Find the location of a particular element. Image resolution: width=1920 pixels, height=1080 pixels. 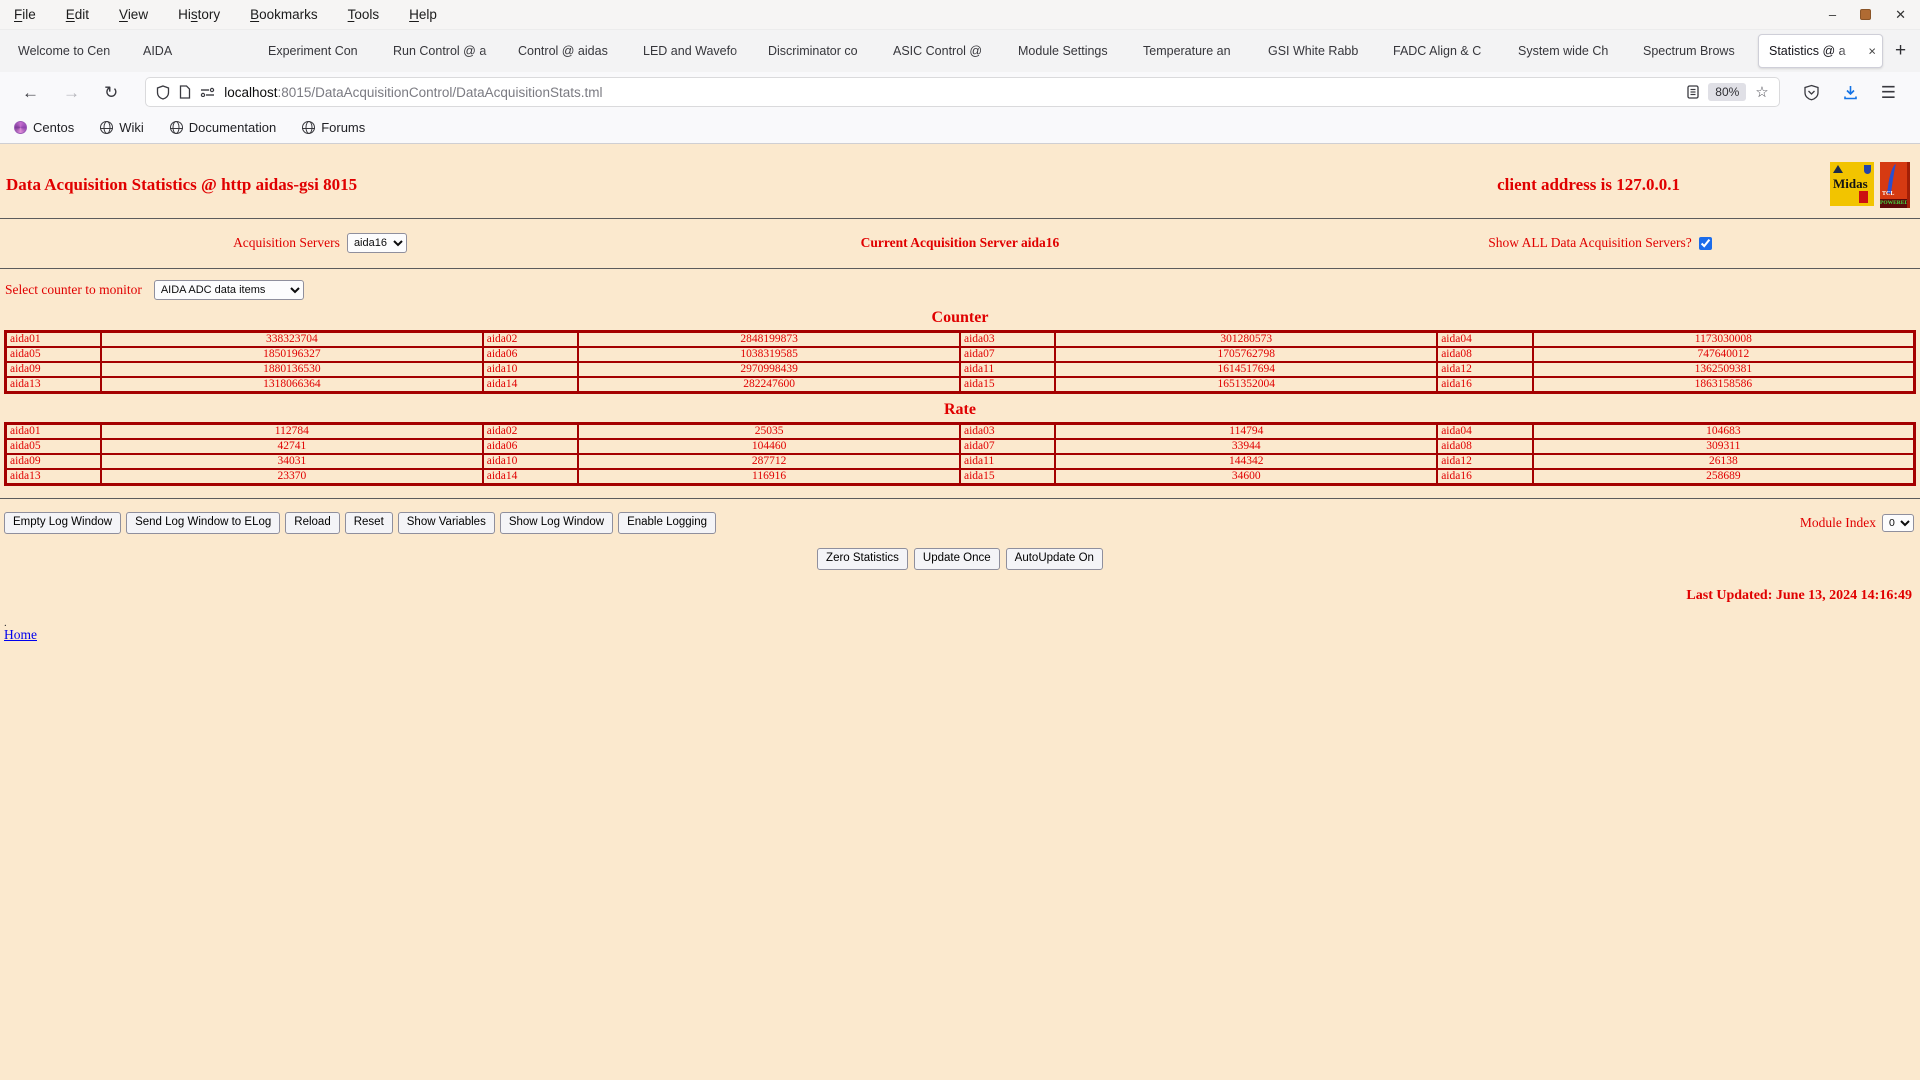

menu-view: View is located at coordinates (133, 14).